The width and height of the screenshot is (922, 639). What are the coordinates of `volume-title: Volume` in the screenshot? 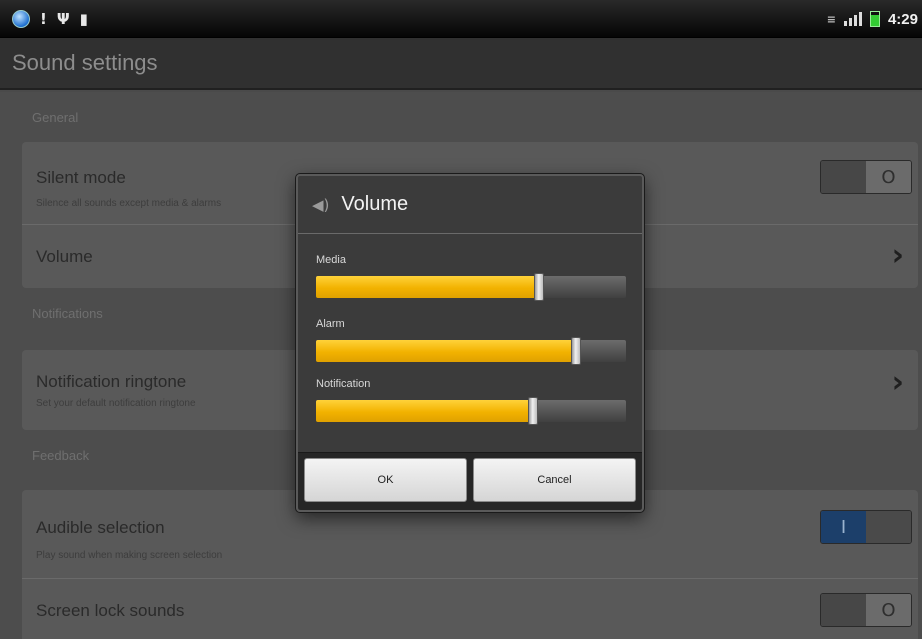 It's located at (64, 256).